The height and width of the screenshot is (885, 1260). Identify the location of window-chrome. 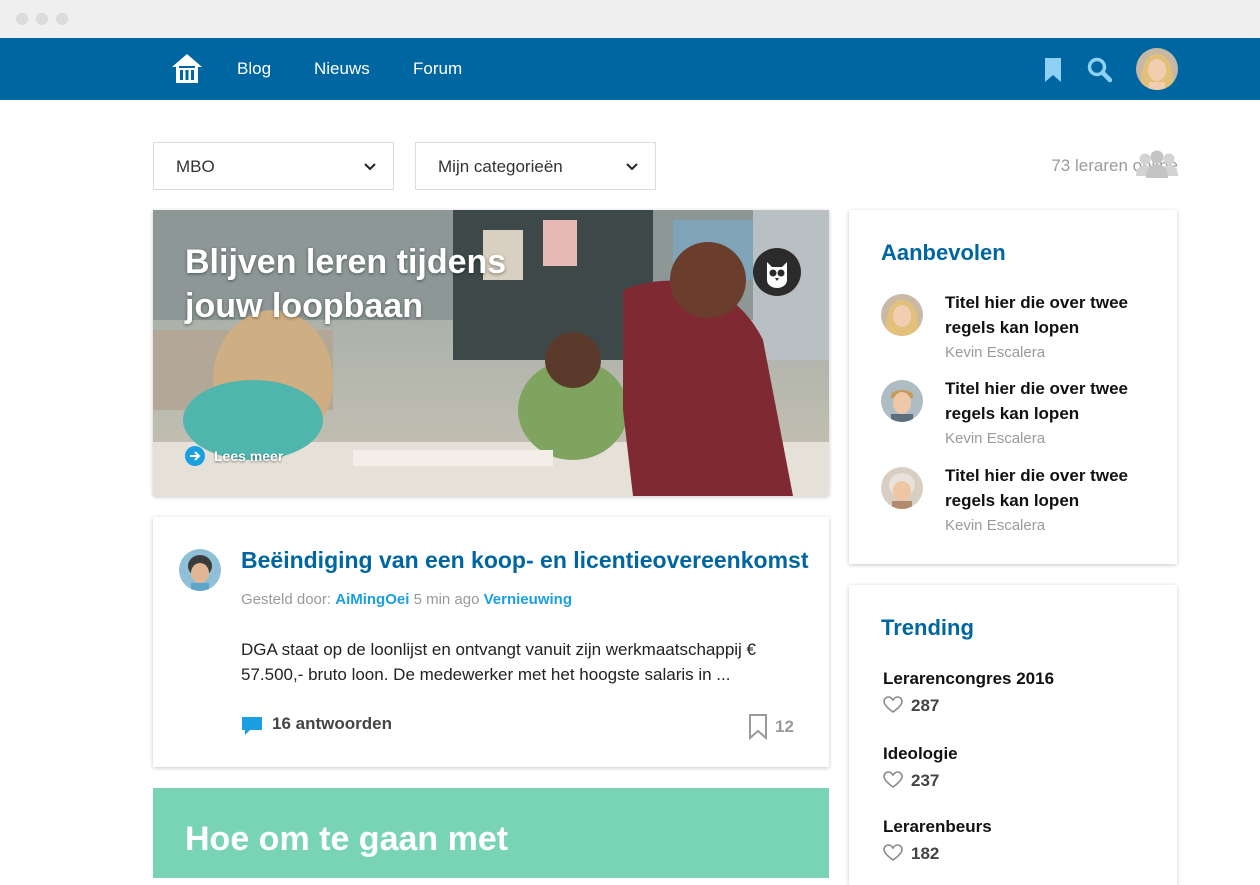
(630, 19).